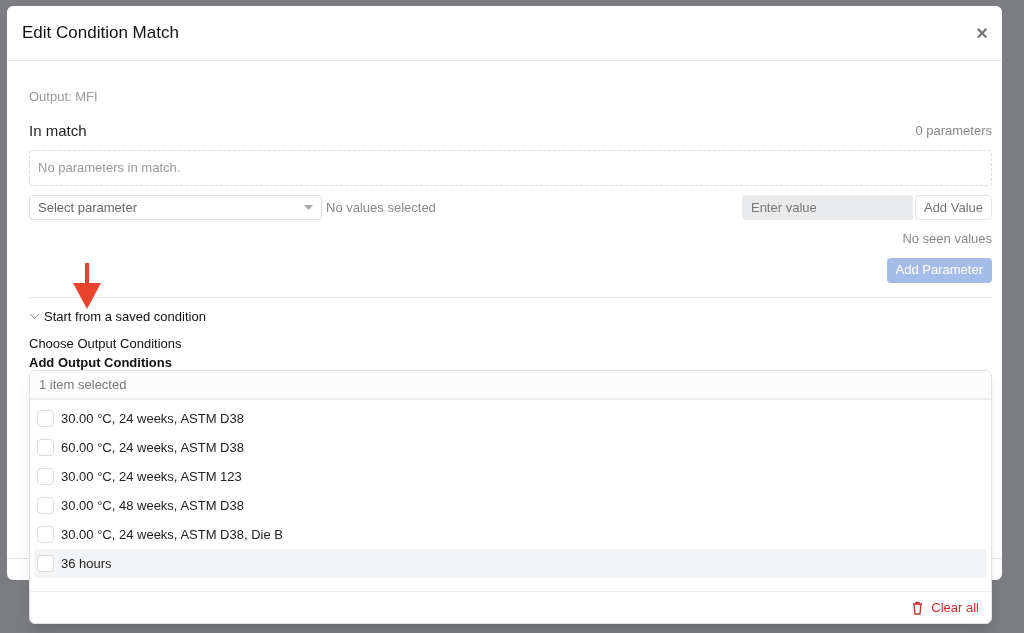  What do you see at coordinates (510, 534) in the screenshot?
I see `condition-option: 30.00 °C, 24 weeks, ASTM D38, Die B` at bounding box center [510, 534].